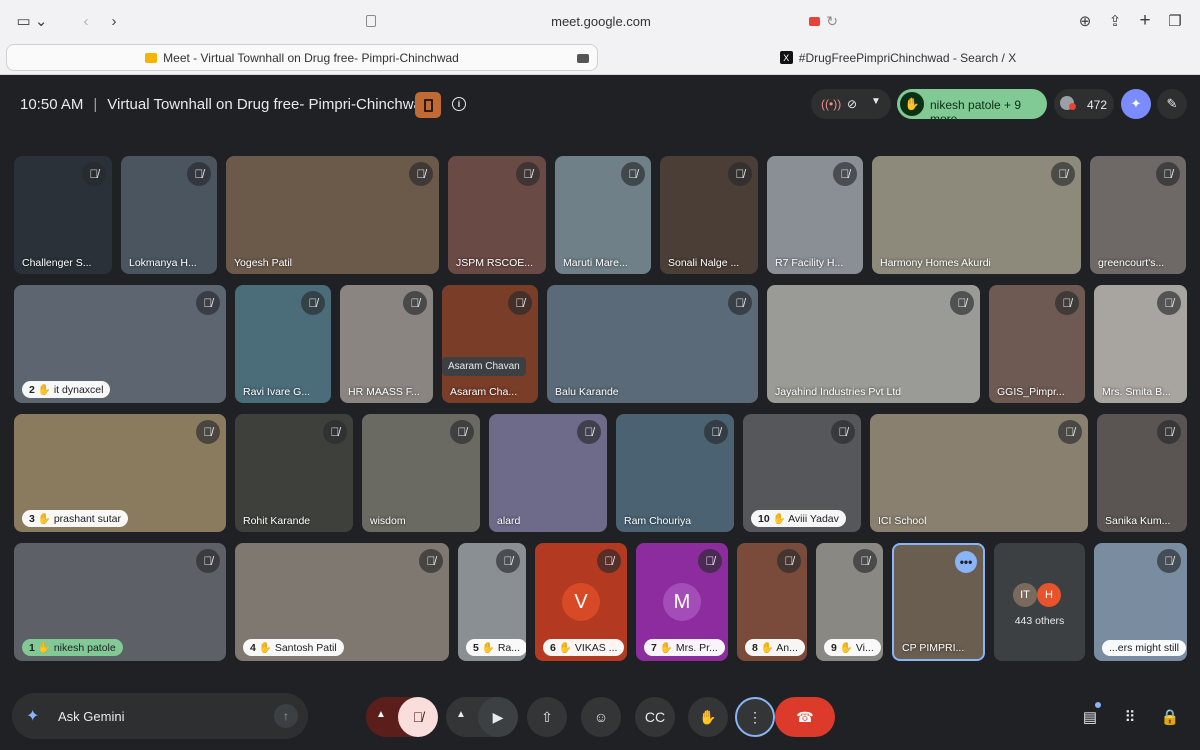 This screenshot has height=750, width=1200. Describe the element at coordinates (851, 104) in the screenshot. I see `recording-status-pill: ((•)) ⊘ ▼` at that location.